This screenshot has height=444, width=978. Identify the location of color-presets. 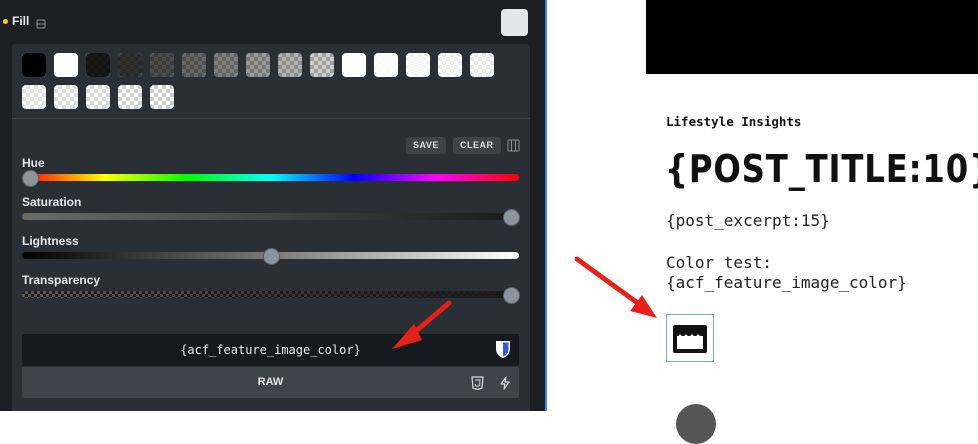
(271, 81).